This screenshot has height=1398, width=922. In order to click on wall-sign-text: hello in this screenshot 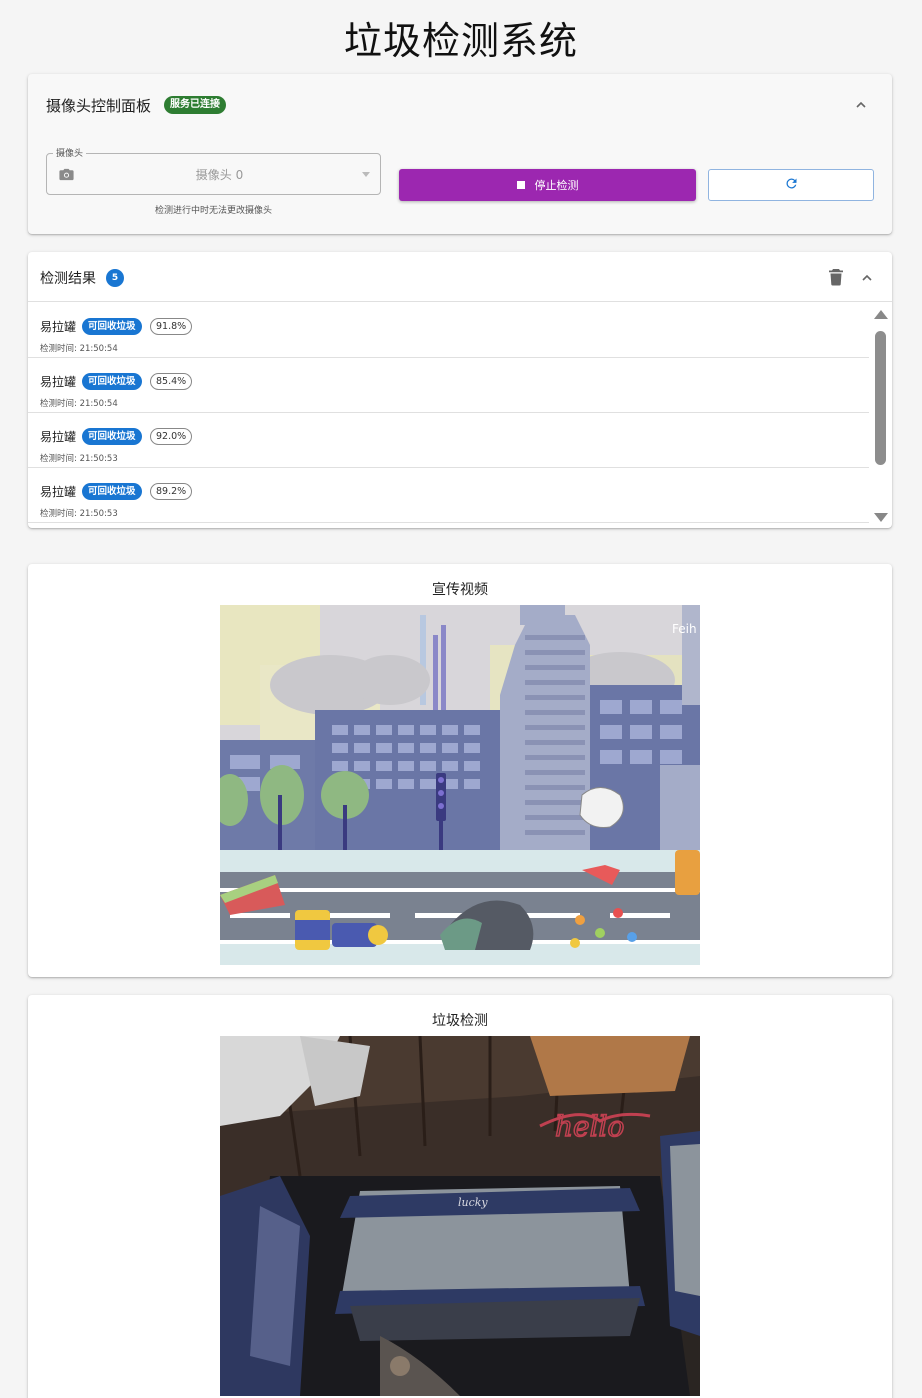, I will do `click(589, 1126)`.